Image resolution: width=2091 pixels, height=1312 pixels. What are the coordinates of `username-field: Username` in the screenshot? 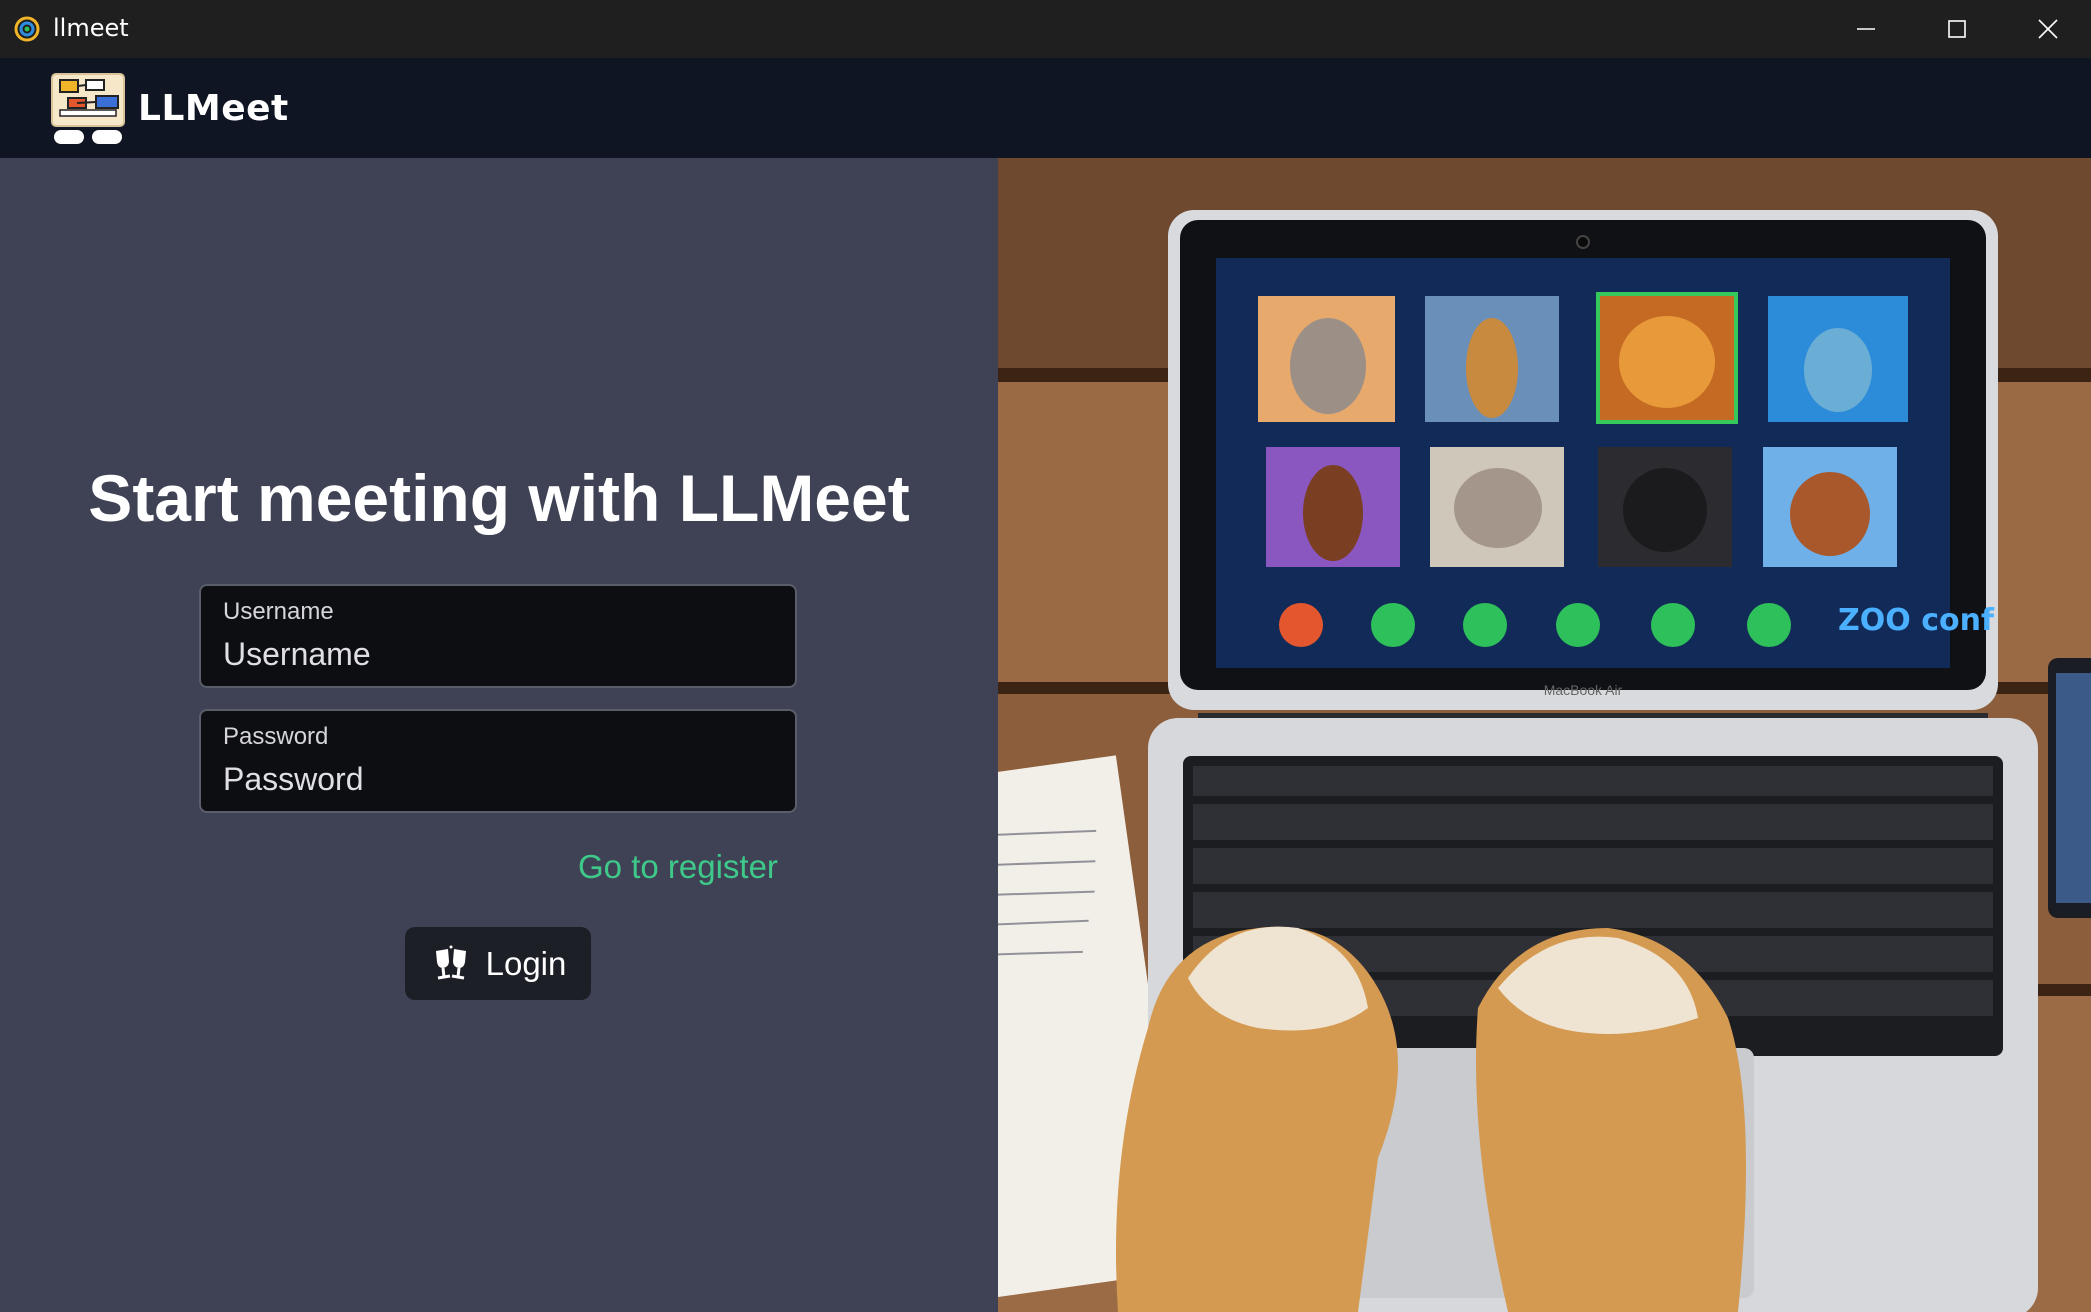 It's located at (498, 636).